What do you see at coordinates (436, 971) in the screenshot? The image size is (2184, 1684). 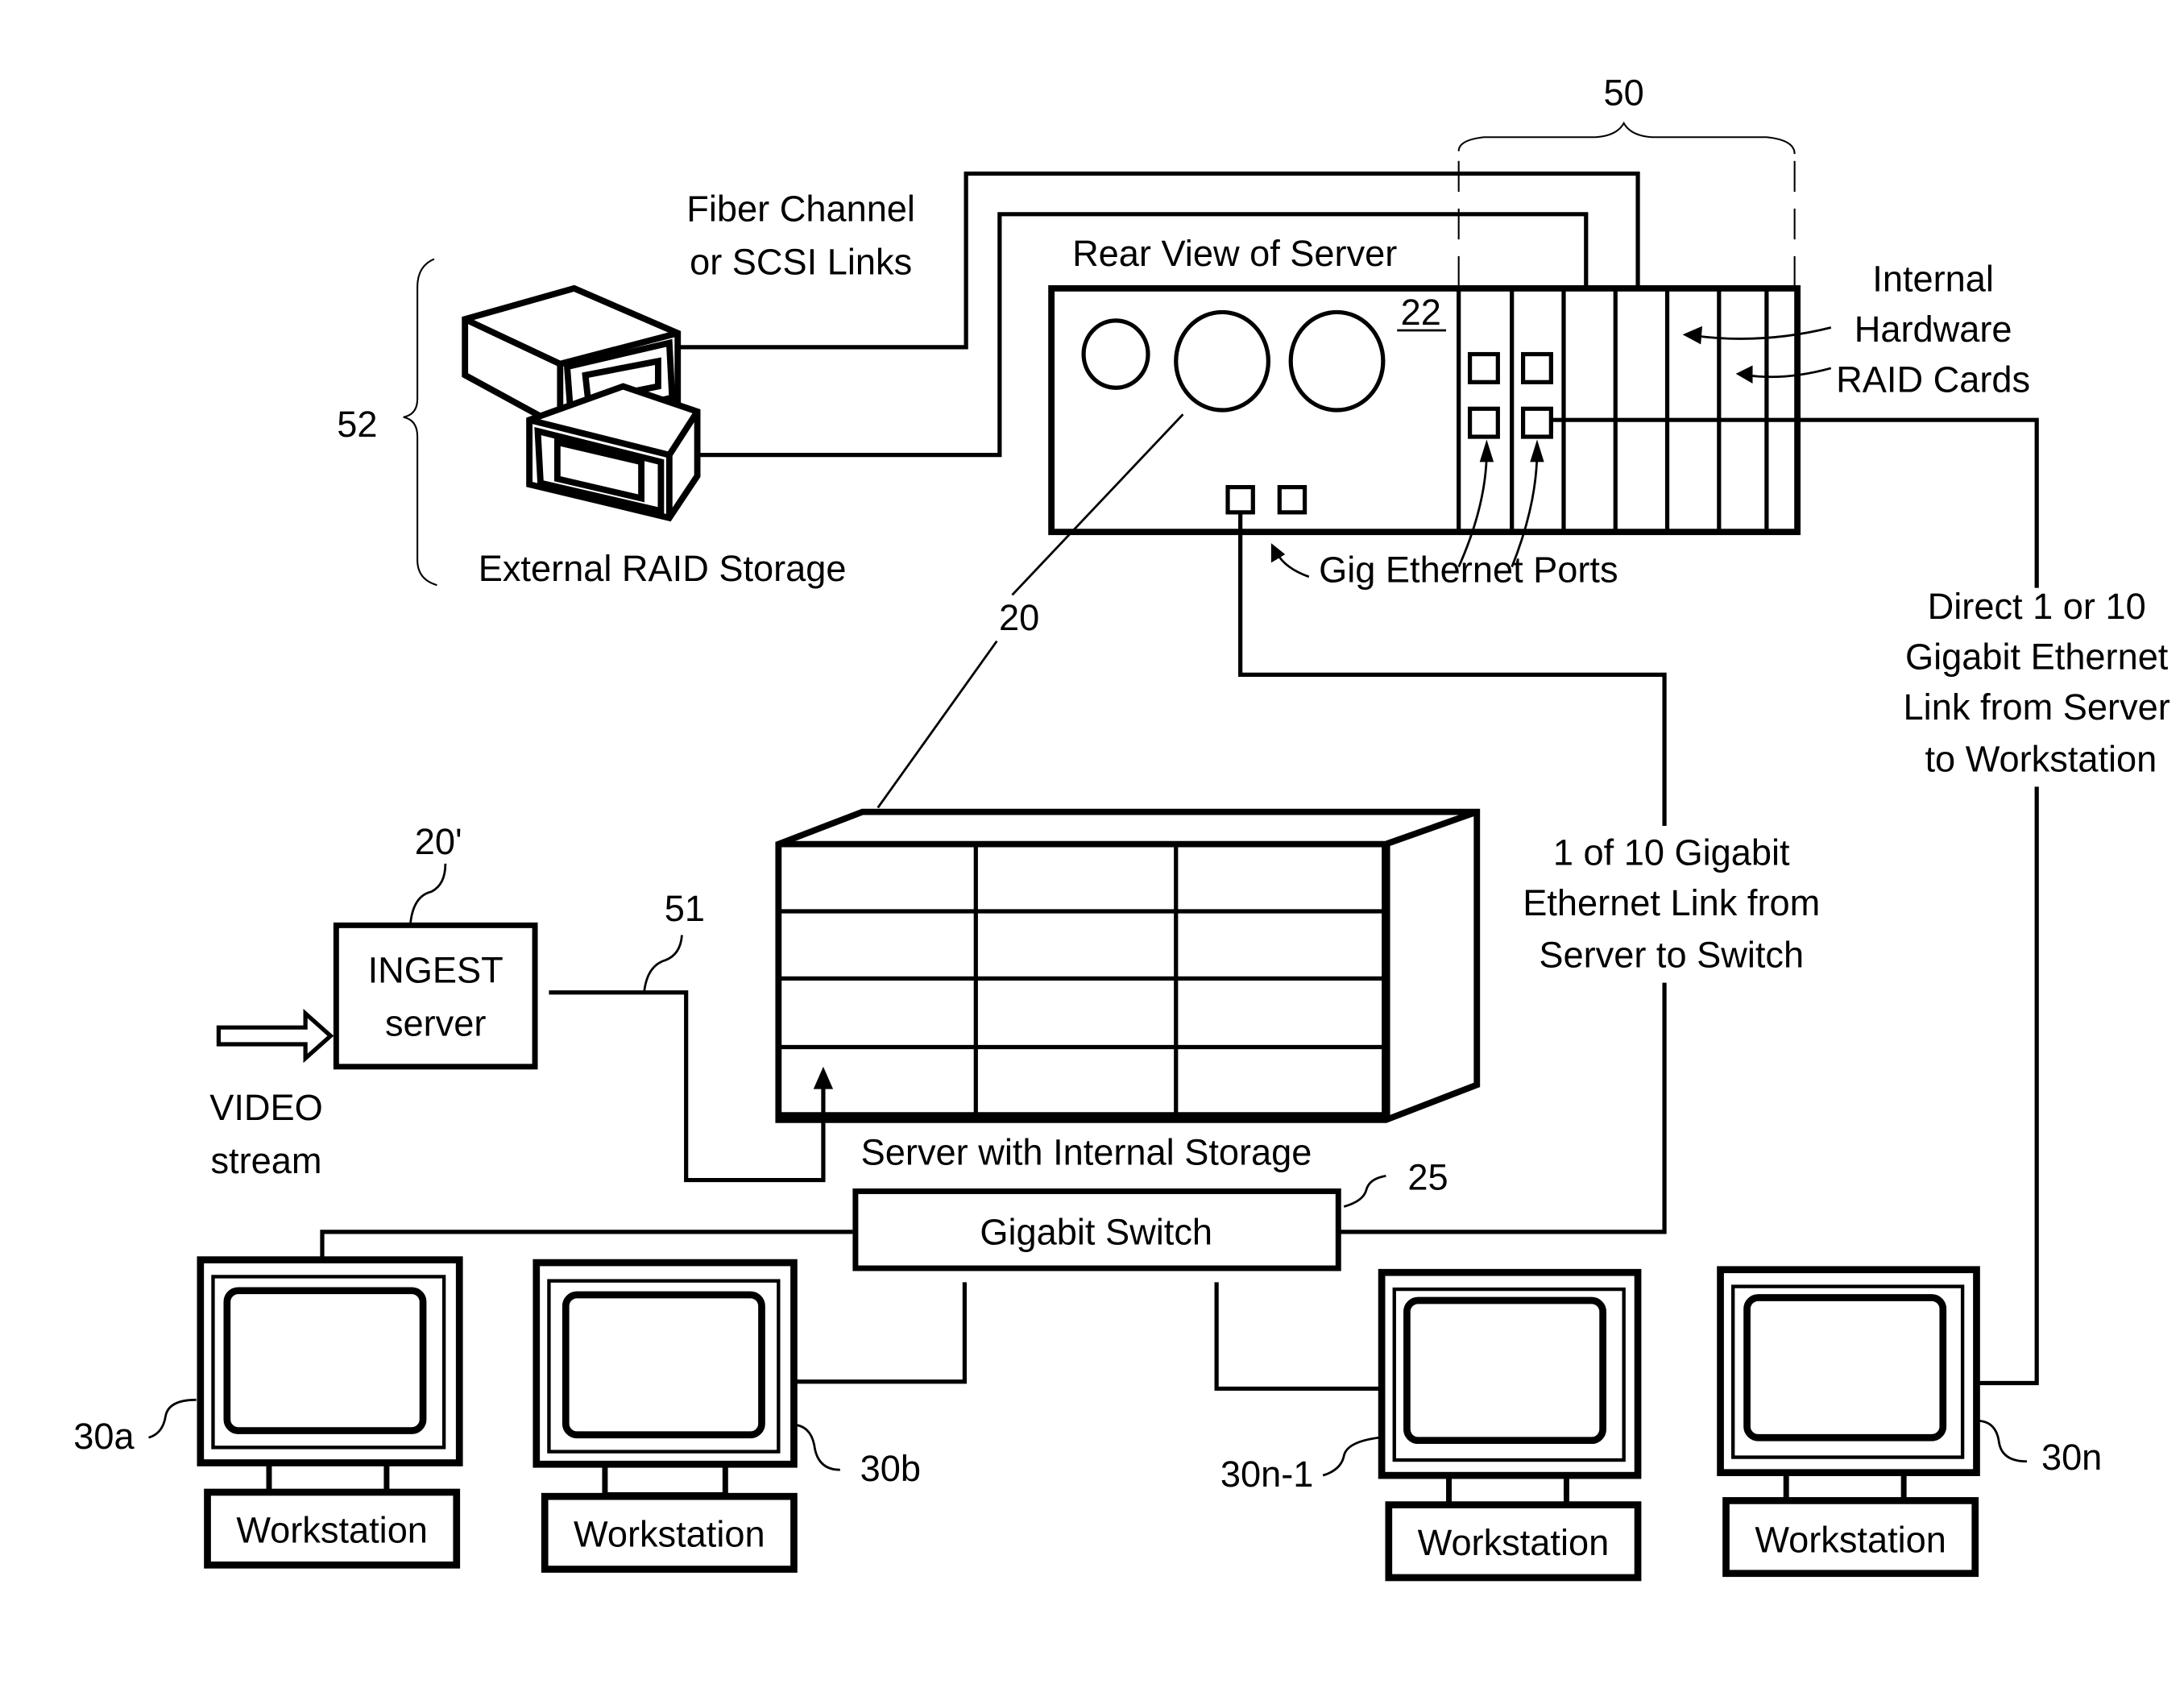 I see `ingest-label-line1: INGEST` at bounding box center [436, 971].